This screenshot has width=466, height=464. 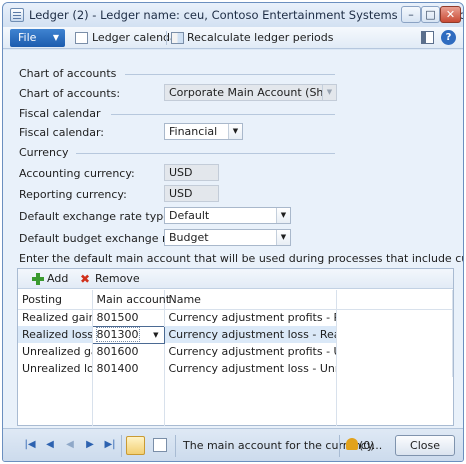 What do you see at coordinates (177, 38) in the screenshot?
I see `recalculate-icon` at bounding box center [177, 38].